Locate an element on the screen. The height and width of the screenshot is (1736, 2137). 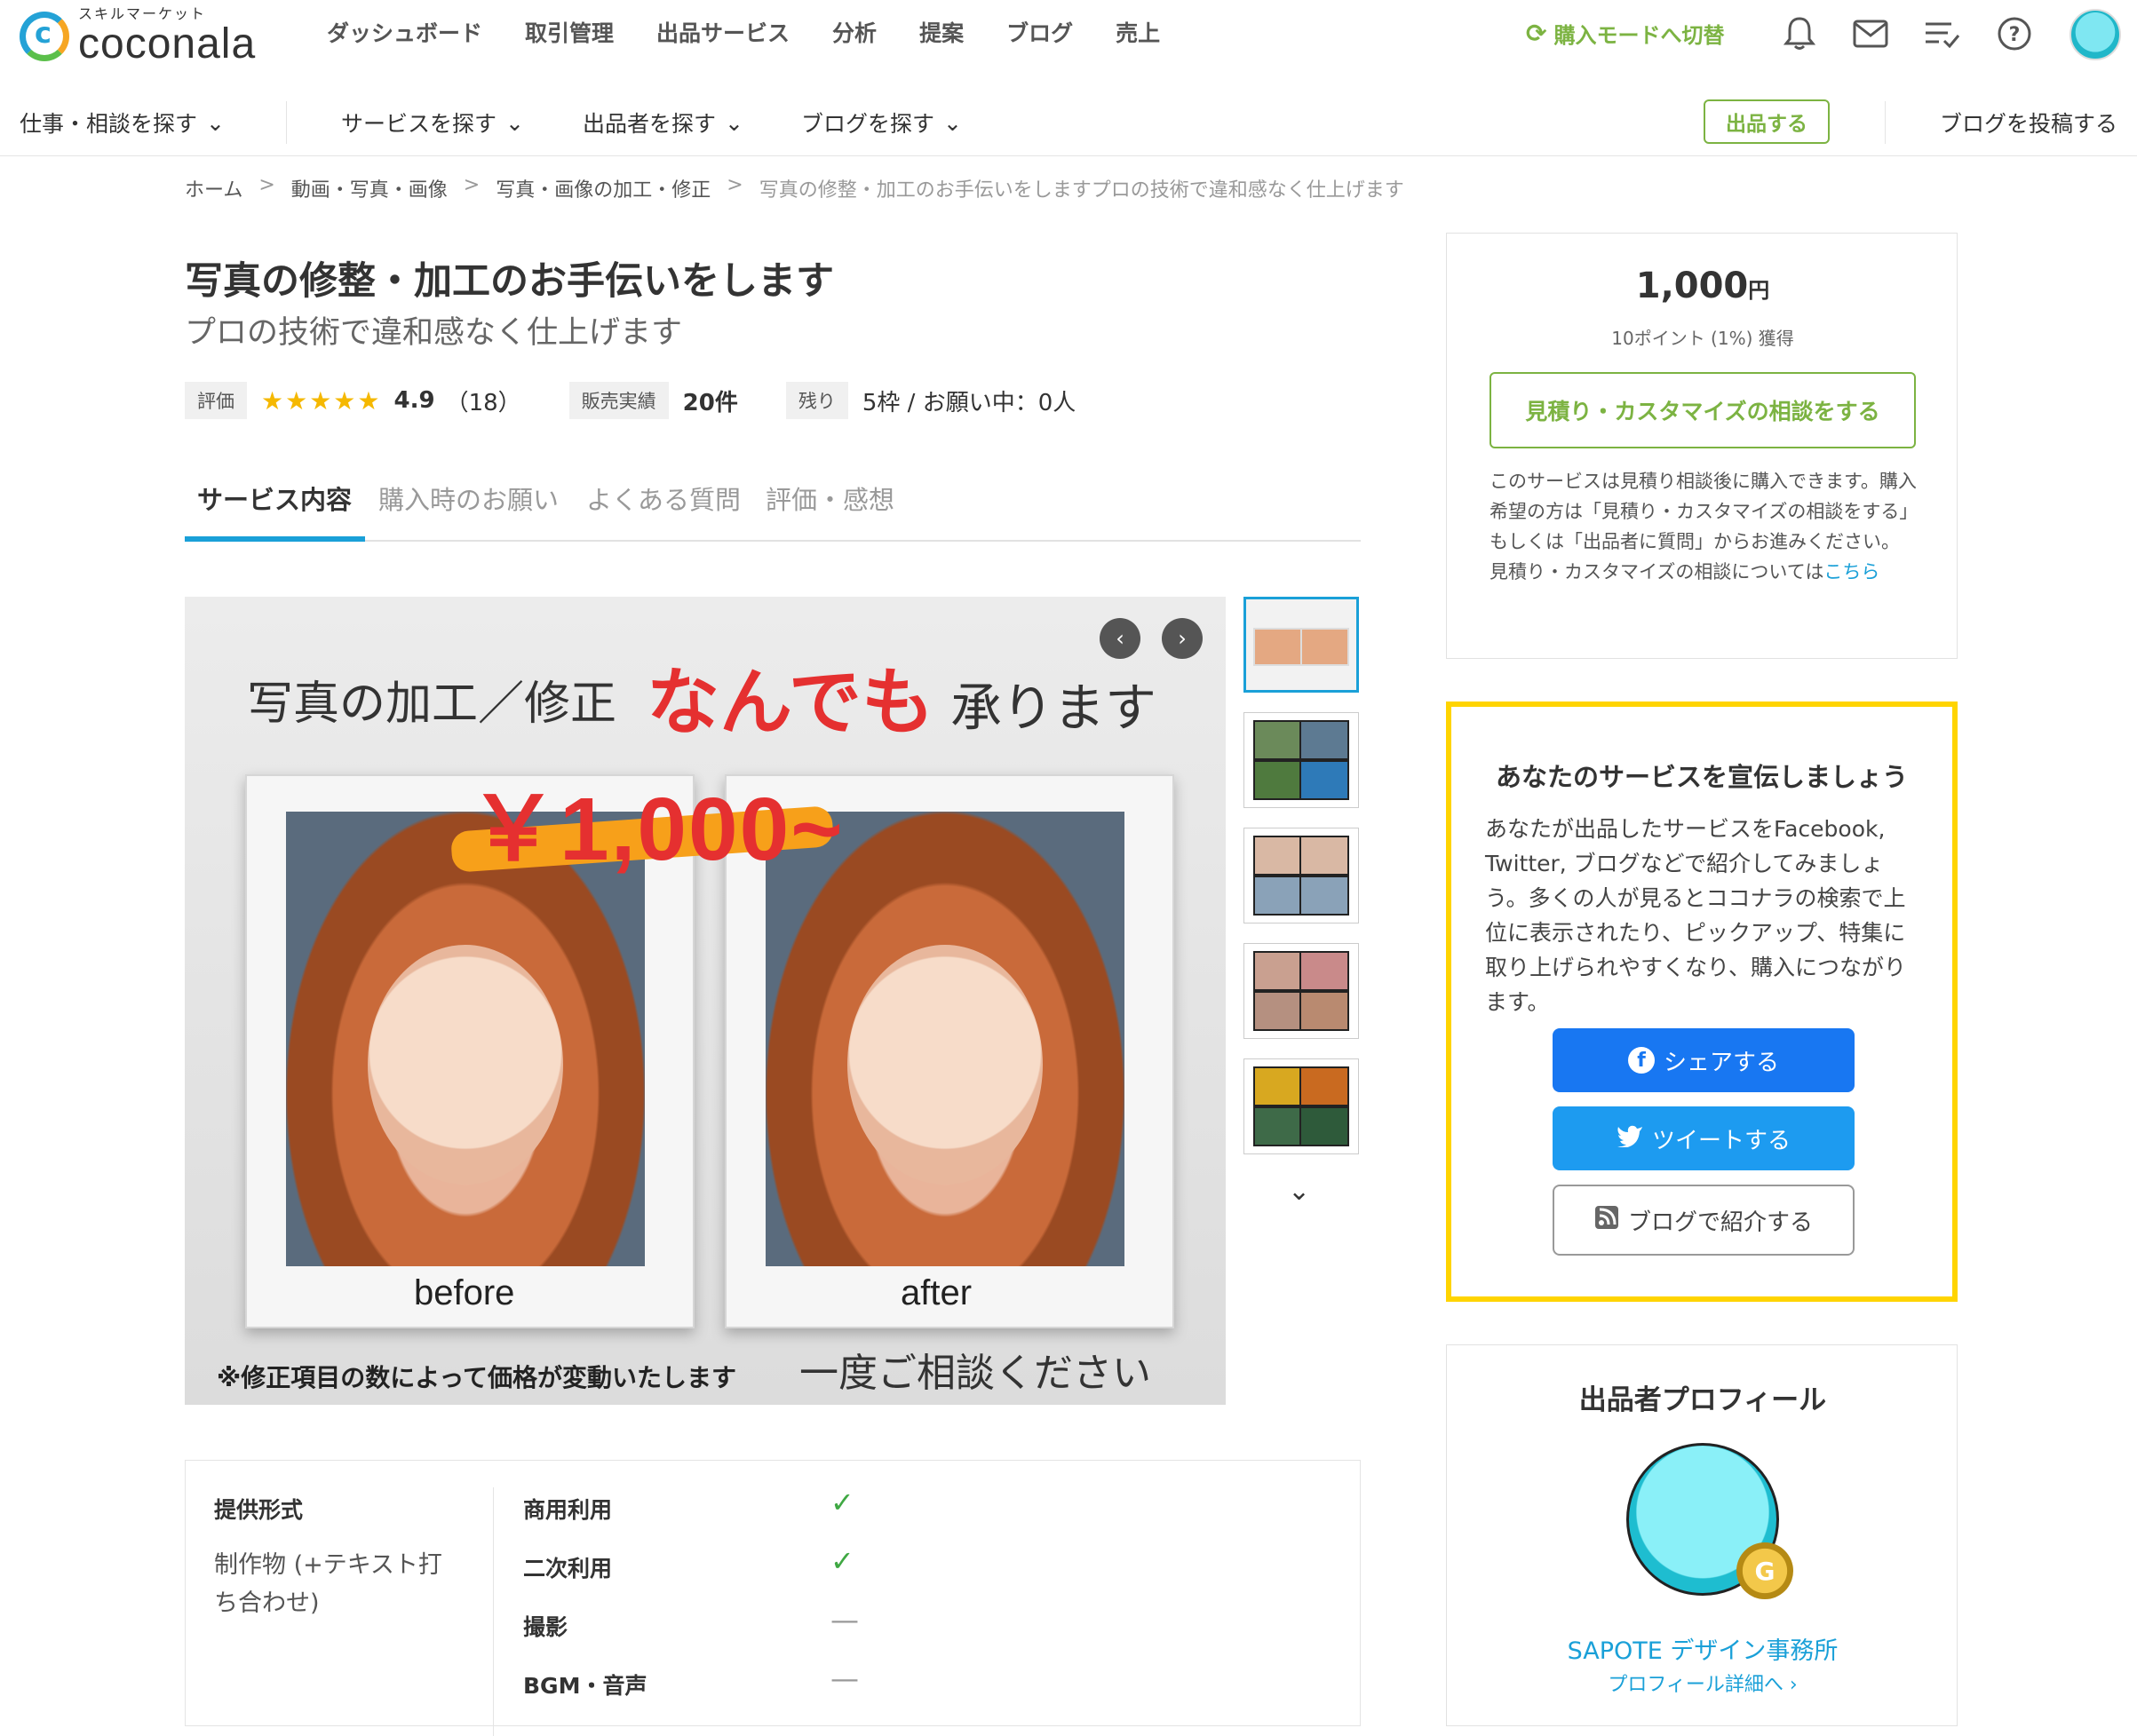
after-face is located at coordinates (945, 1065).